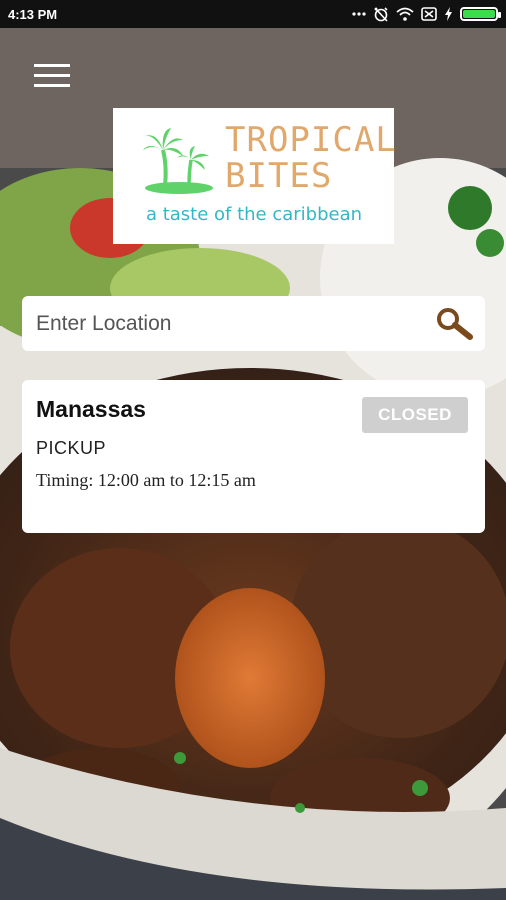 The height and width of the screenshot is (900, 506). I want to click on store-timing: Timing: 12:00 am to 12:15 am, so click(146, 480).